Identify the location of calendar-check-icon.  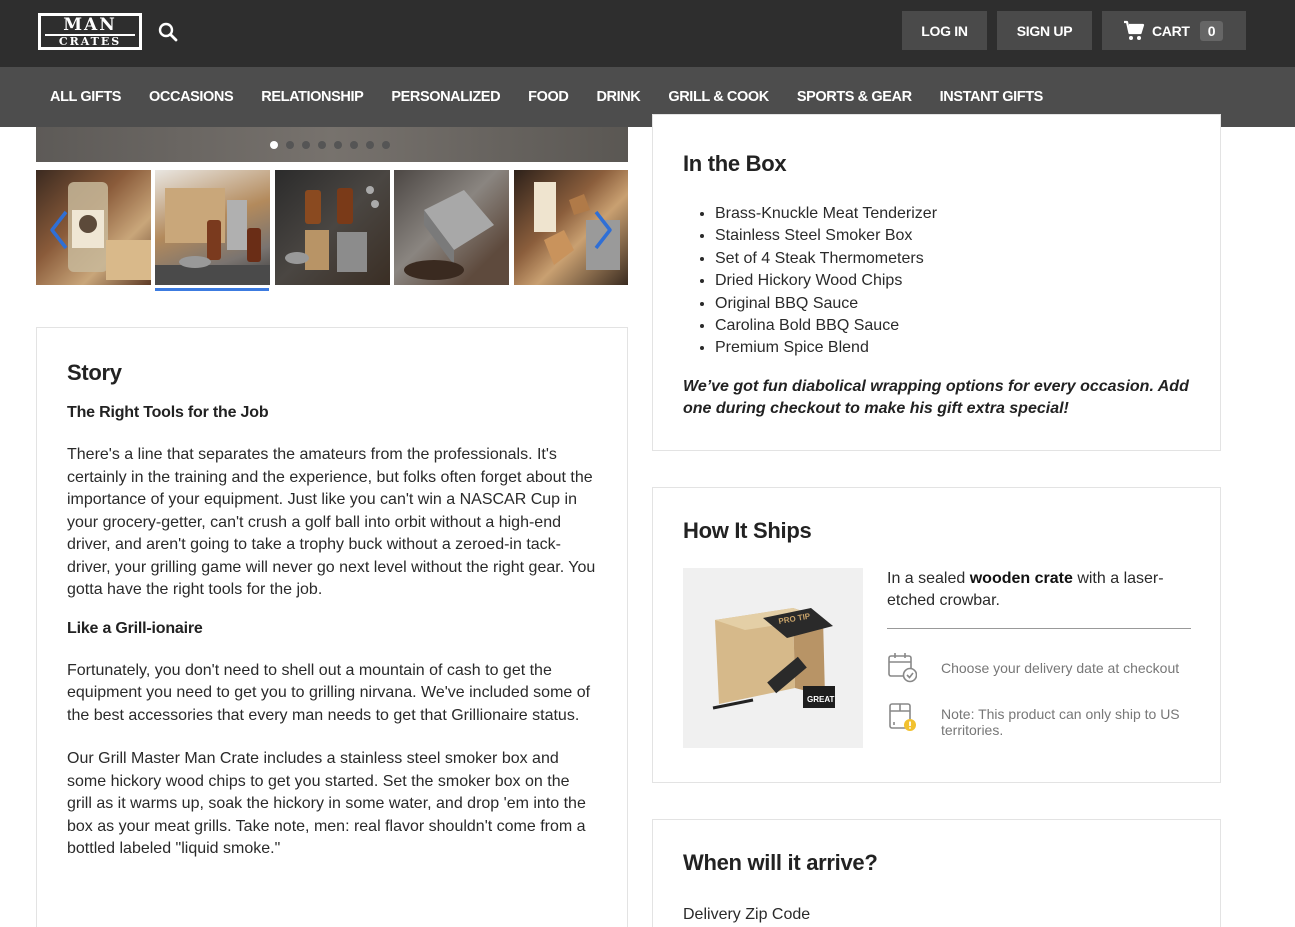
(902, 668).